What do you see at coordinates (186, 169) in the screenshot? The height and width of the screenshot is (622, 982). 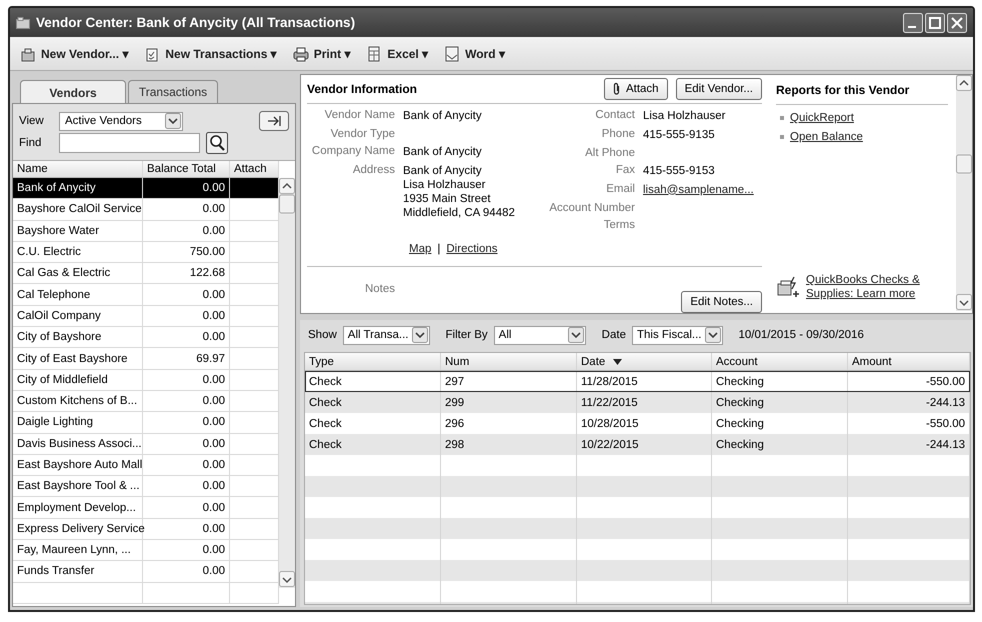 I see `column-header: Balance Total` at bounding box center [186, 169].